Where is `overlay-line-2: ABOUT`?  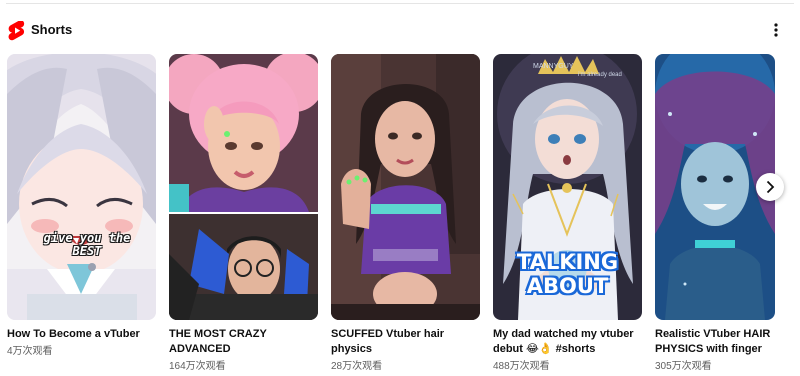
overlay-line-2: ABOUT is located at coordinates (567, 286).